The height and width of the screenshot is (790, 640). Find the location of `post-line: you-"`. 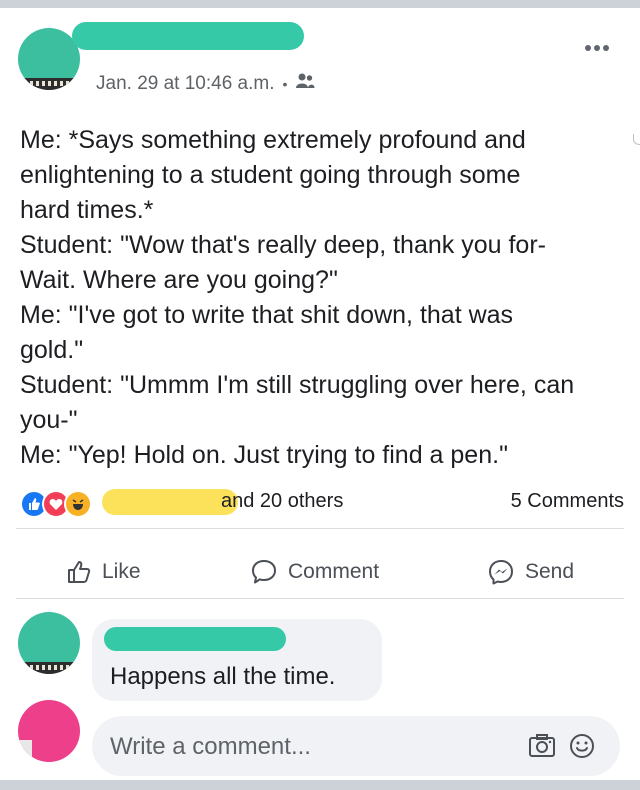

post-line: you-" is located at coordinates (49, 420).